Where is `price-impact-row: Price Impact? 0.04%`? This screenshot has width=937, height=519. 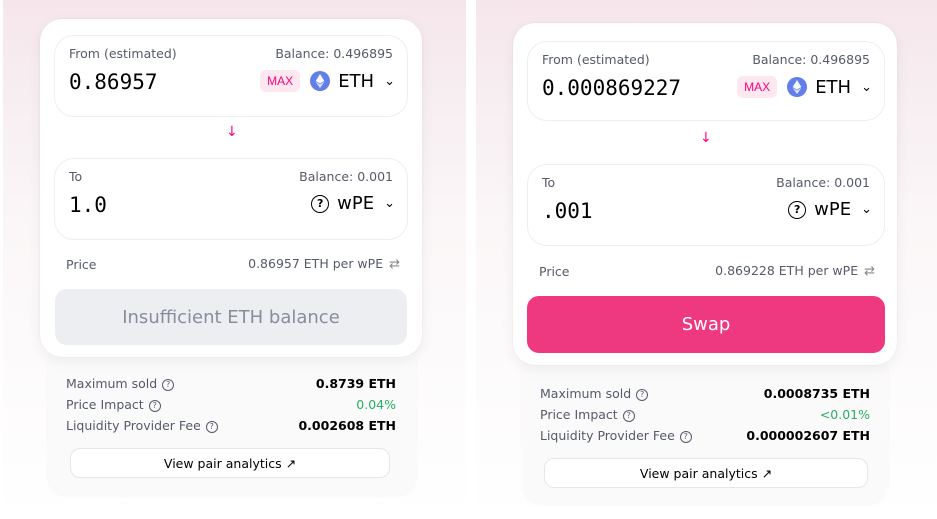
price-impact-row: Price Impact? 0.04% is located at coordinates (231, 404).